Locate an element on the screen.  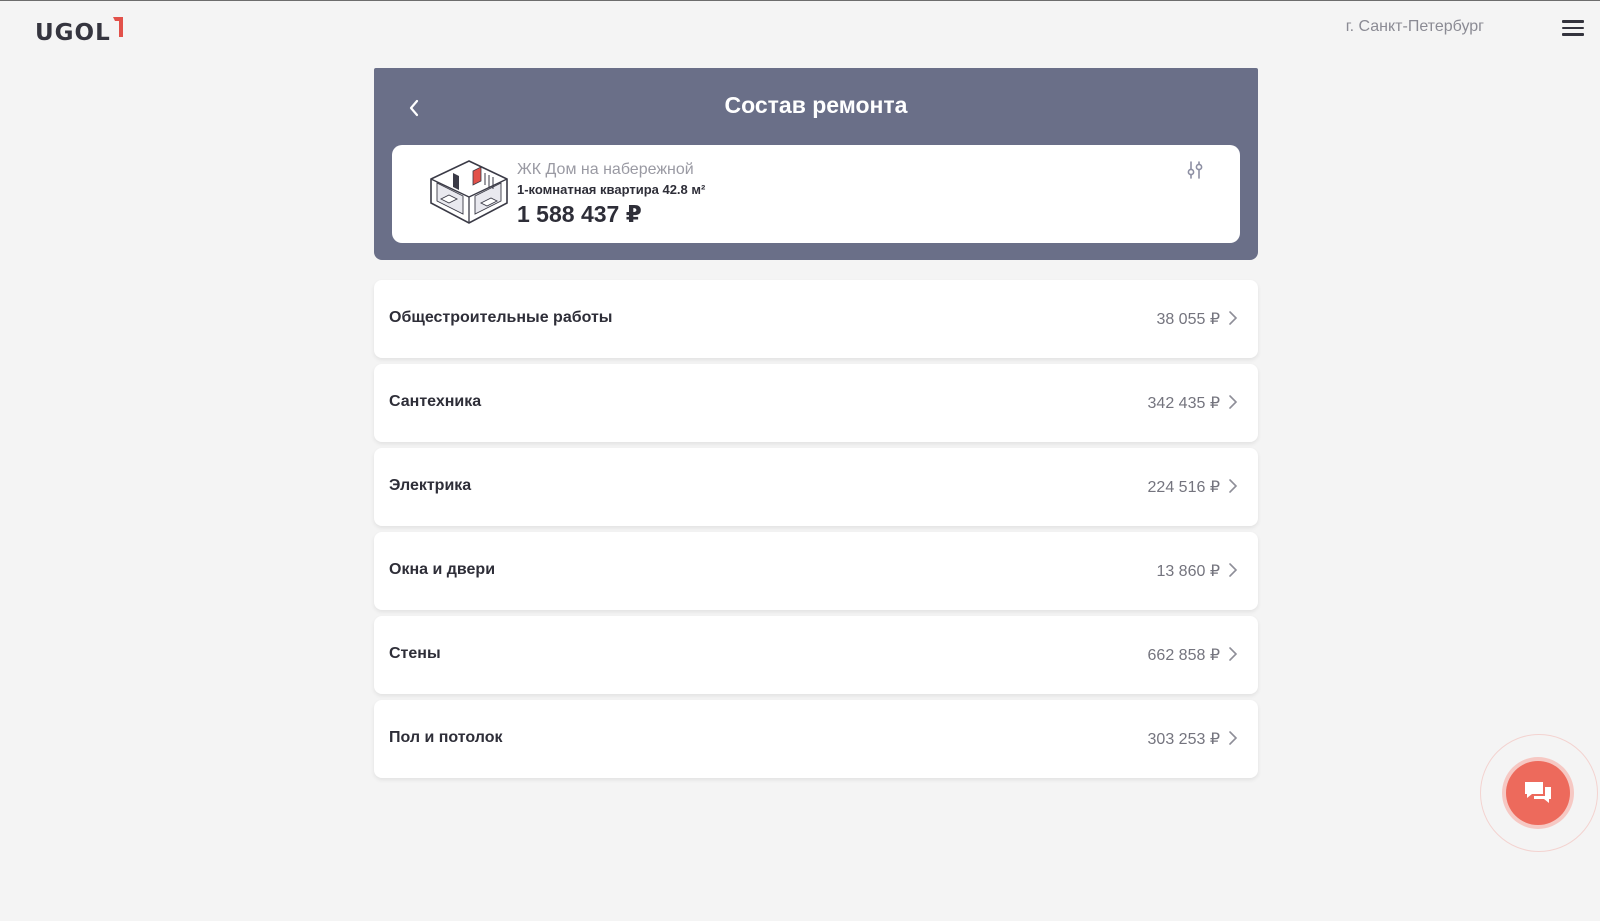
category-price: 38 055 ₽ is located at coordinates (1188, 319).